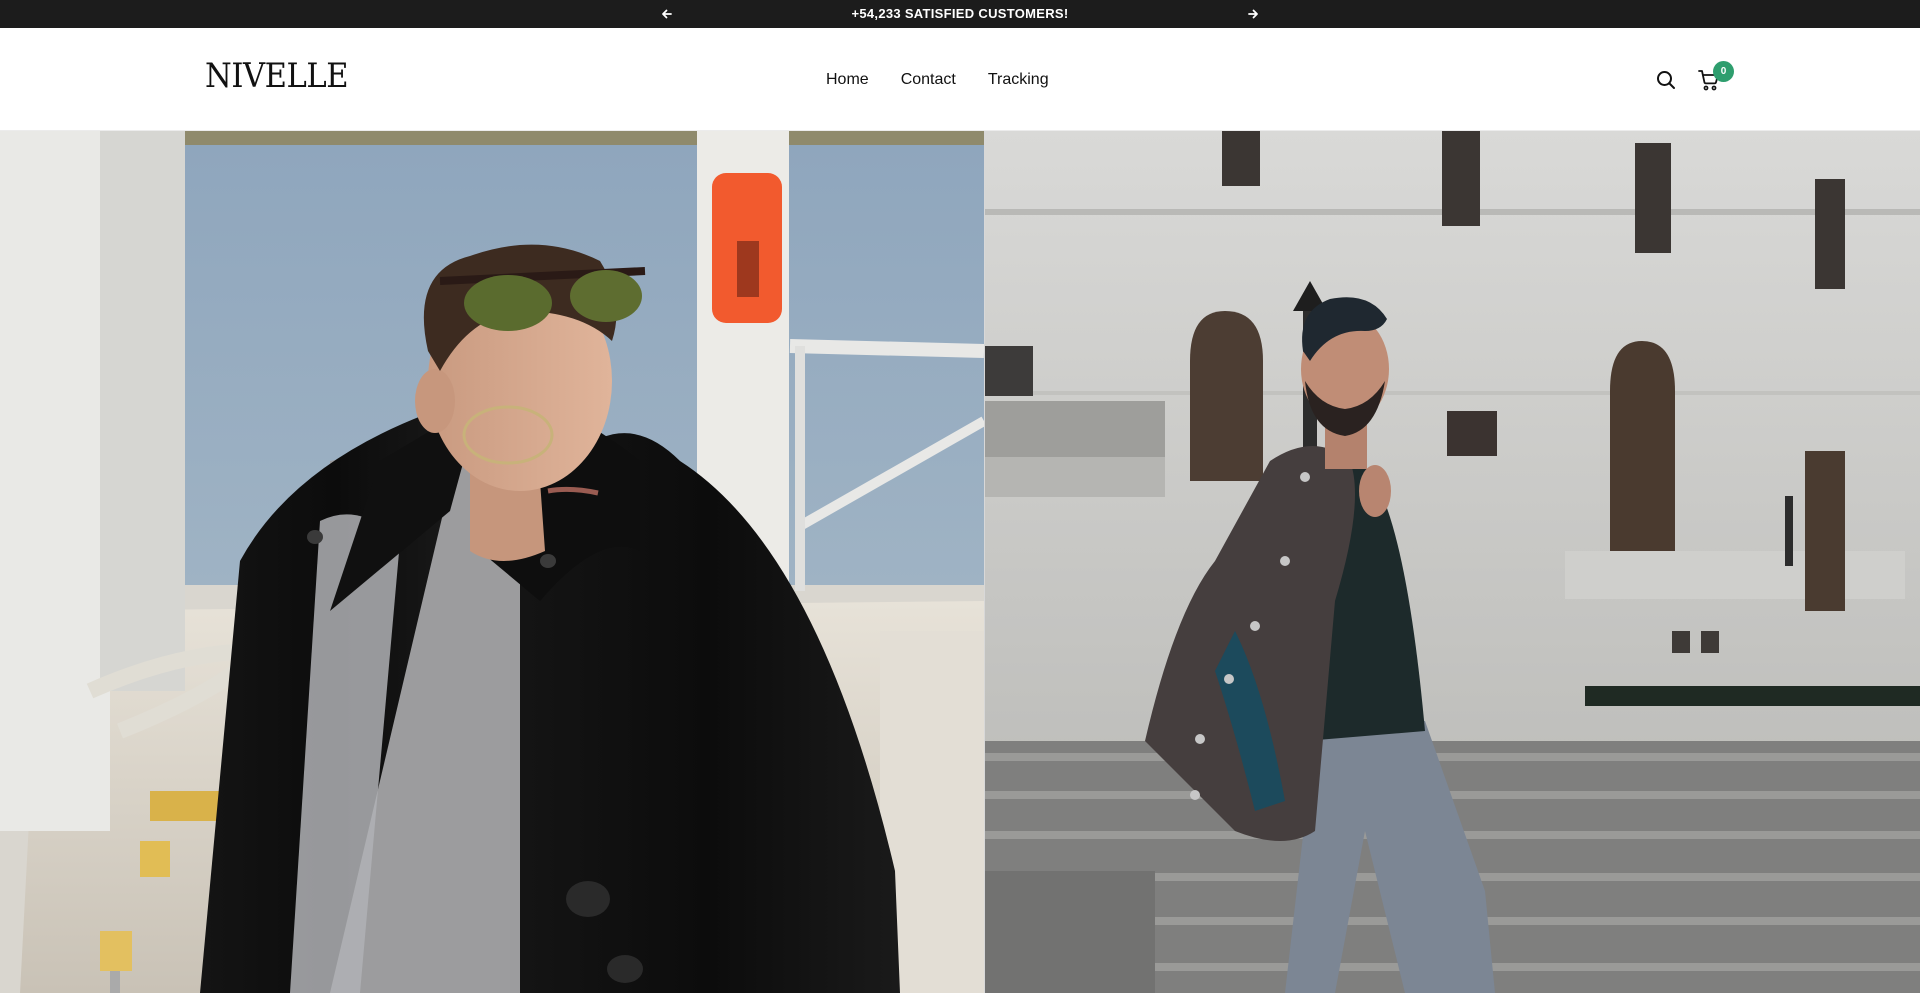 This screenshot has height=993, width=1920. What do you see at coordinates (1018, 80) in the screenshot?
I see `nav-link-tracking: Tracking` at bounding box center [1018, 80].